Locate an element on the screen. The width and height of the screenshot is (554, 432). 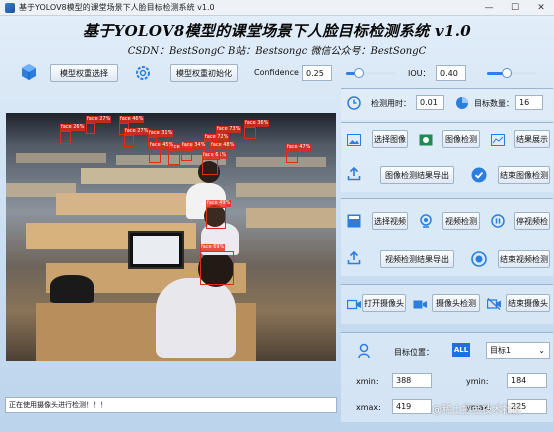
count-label: 目标数量： is located at coordinates (494, 103).